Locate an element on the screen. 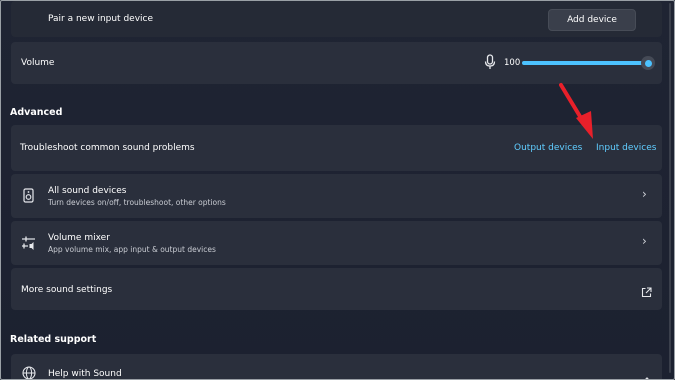 The height and width of the screenshot is (380, 675). all-sound-devices-title: All sound devices is located at coordinates (87, 191).